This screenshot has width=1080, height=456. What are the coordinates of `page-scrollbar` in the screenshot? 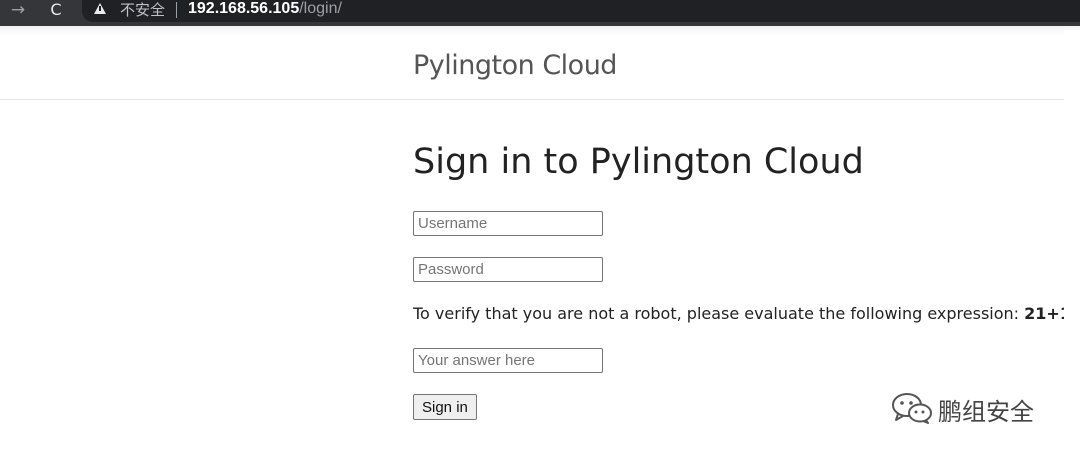 It's located at (1072, 243).